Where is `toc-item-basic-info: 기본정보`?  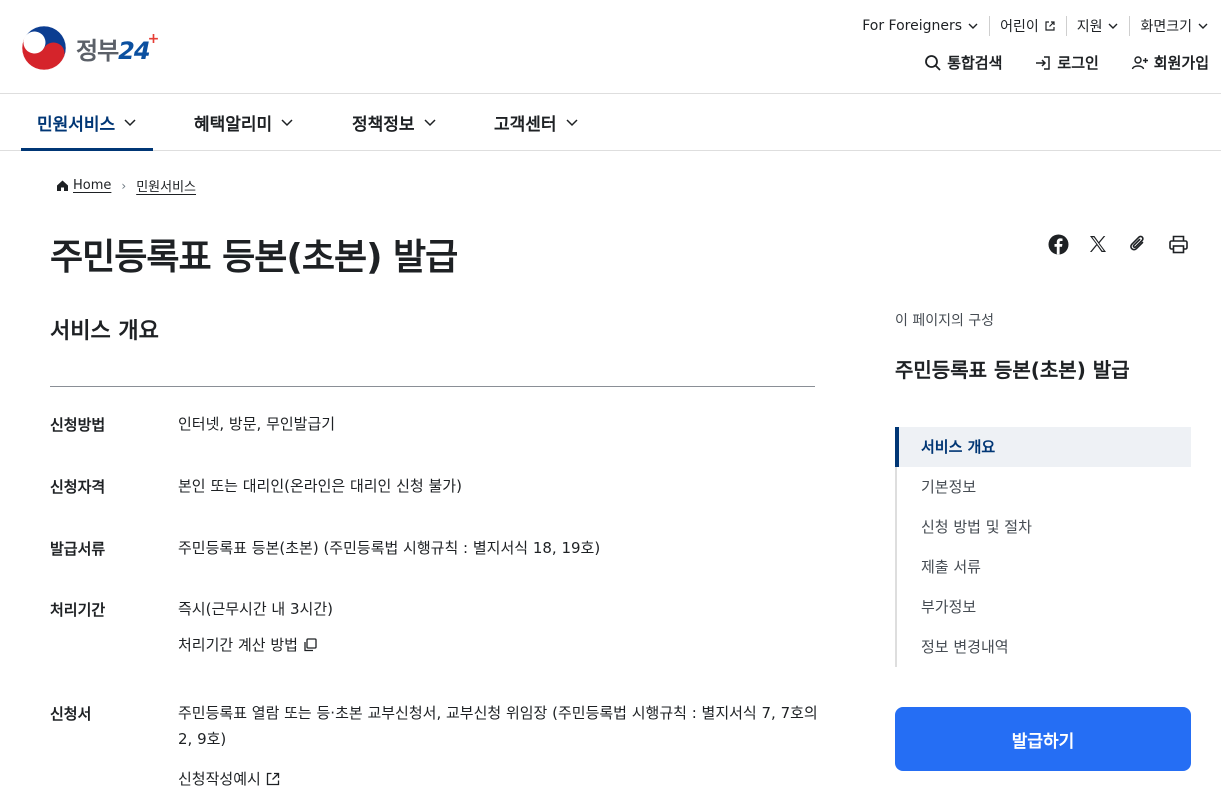 toc-item-basic-info: 기본정보 is located at coordinates (1044, 487).